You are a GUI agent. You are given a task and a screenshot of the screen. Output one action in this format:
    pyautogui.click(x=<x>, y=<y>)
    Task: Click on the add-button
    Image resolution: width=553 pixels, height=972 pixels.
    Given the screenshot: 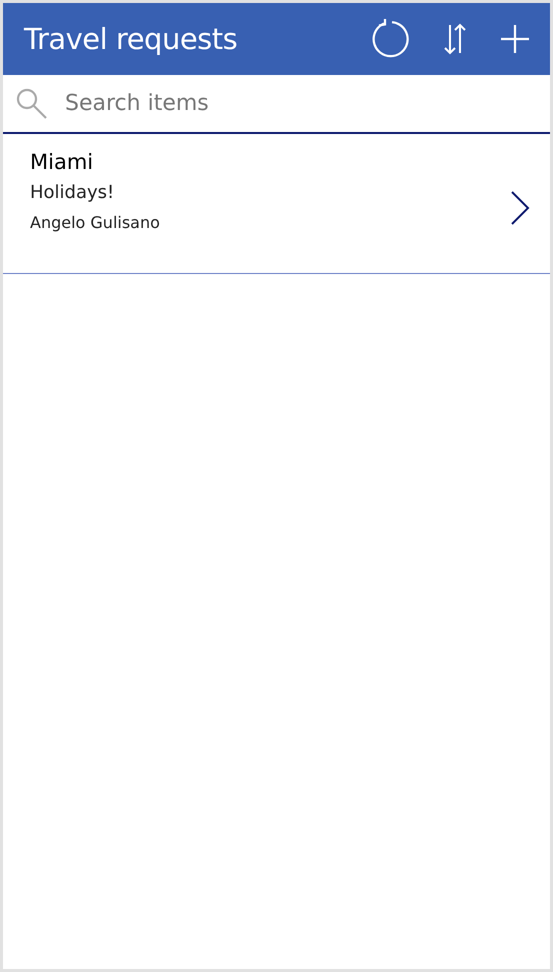 What is the action you would take?
    pyautogui.click(x=515, y=39)
    